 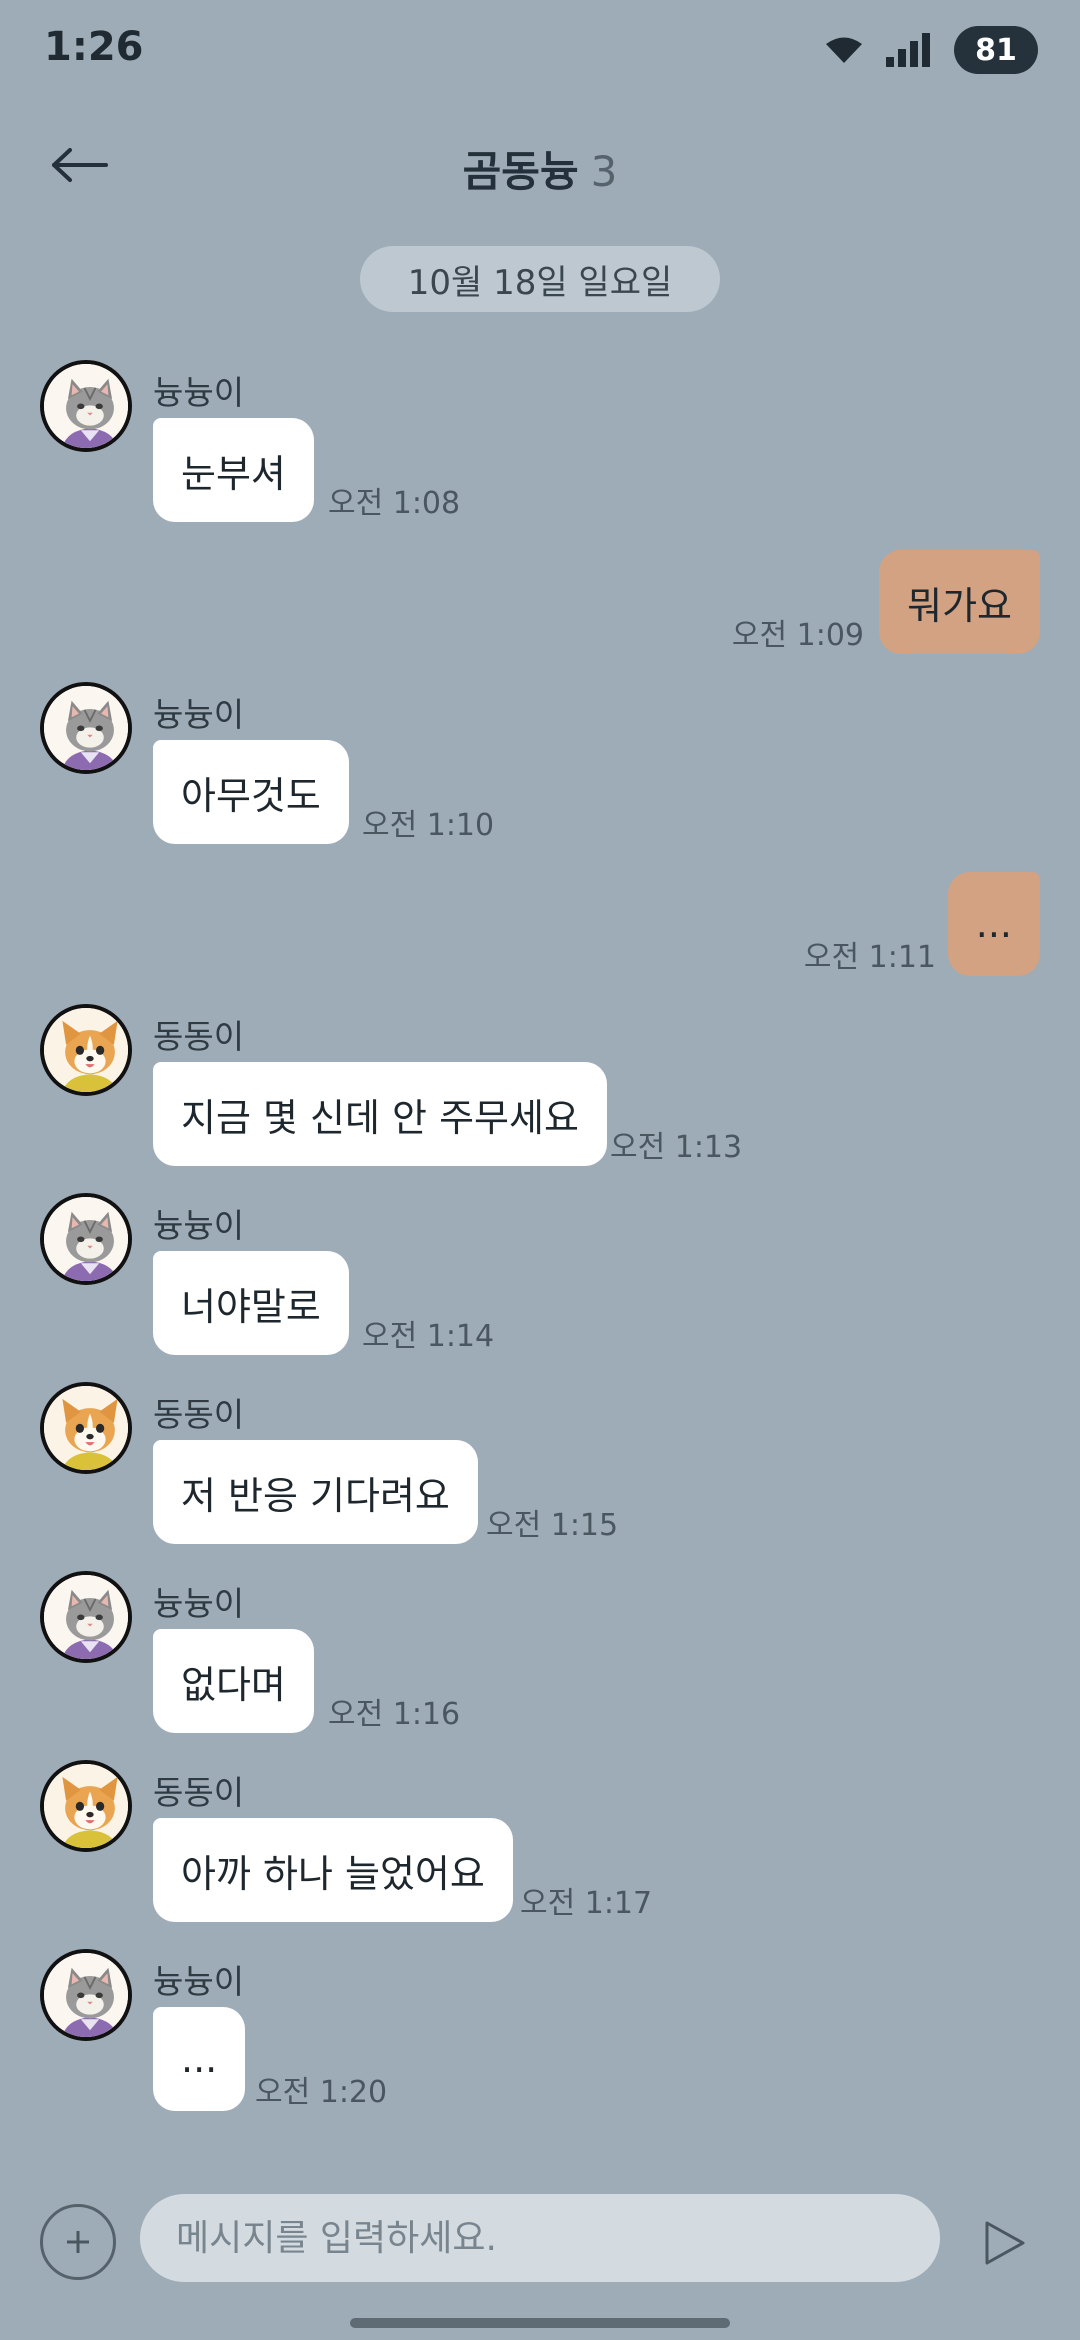 What do you see at coordinates (844, 50) in the screenshot?
I see `wifi-icon` at bounding box center [844, 50].